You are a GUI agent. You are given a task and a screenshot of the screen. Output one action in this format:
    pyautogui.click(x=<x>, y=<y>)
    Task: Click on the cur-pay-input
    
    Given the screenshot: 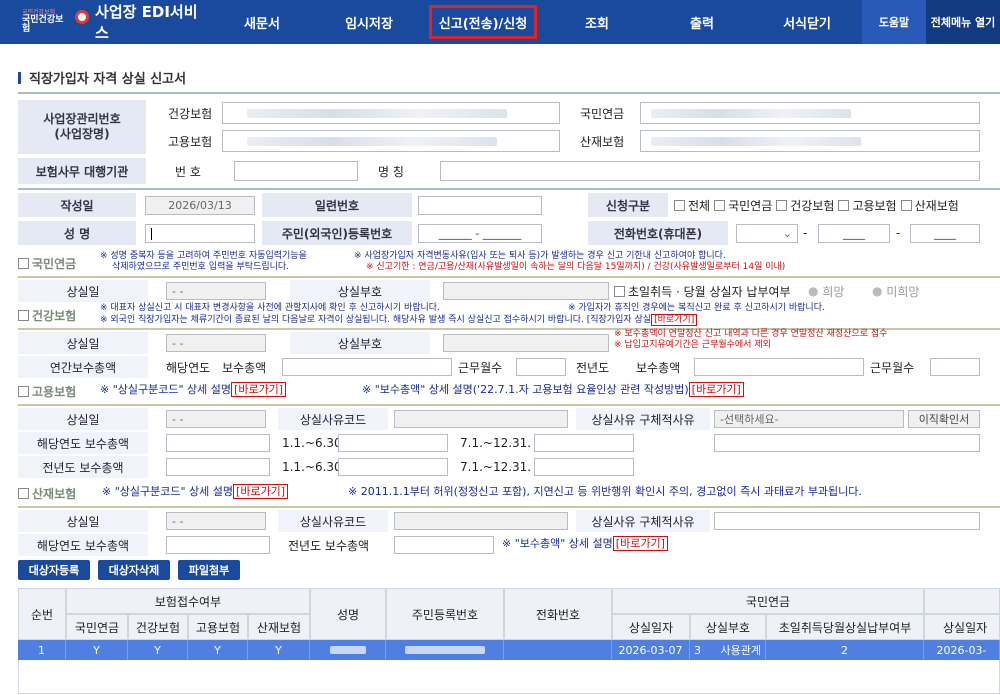 What is the action you would take?
    pyautogui.click(x=367, y=367)
    